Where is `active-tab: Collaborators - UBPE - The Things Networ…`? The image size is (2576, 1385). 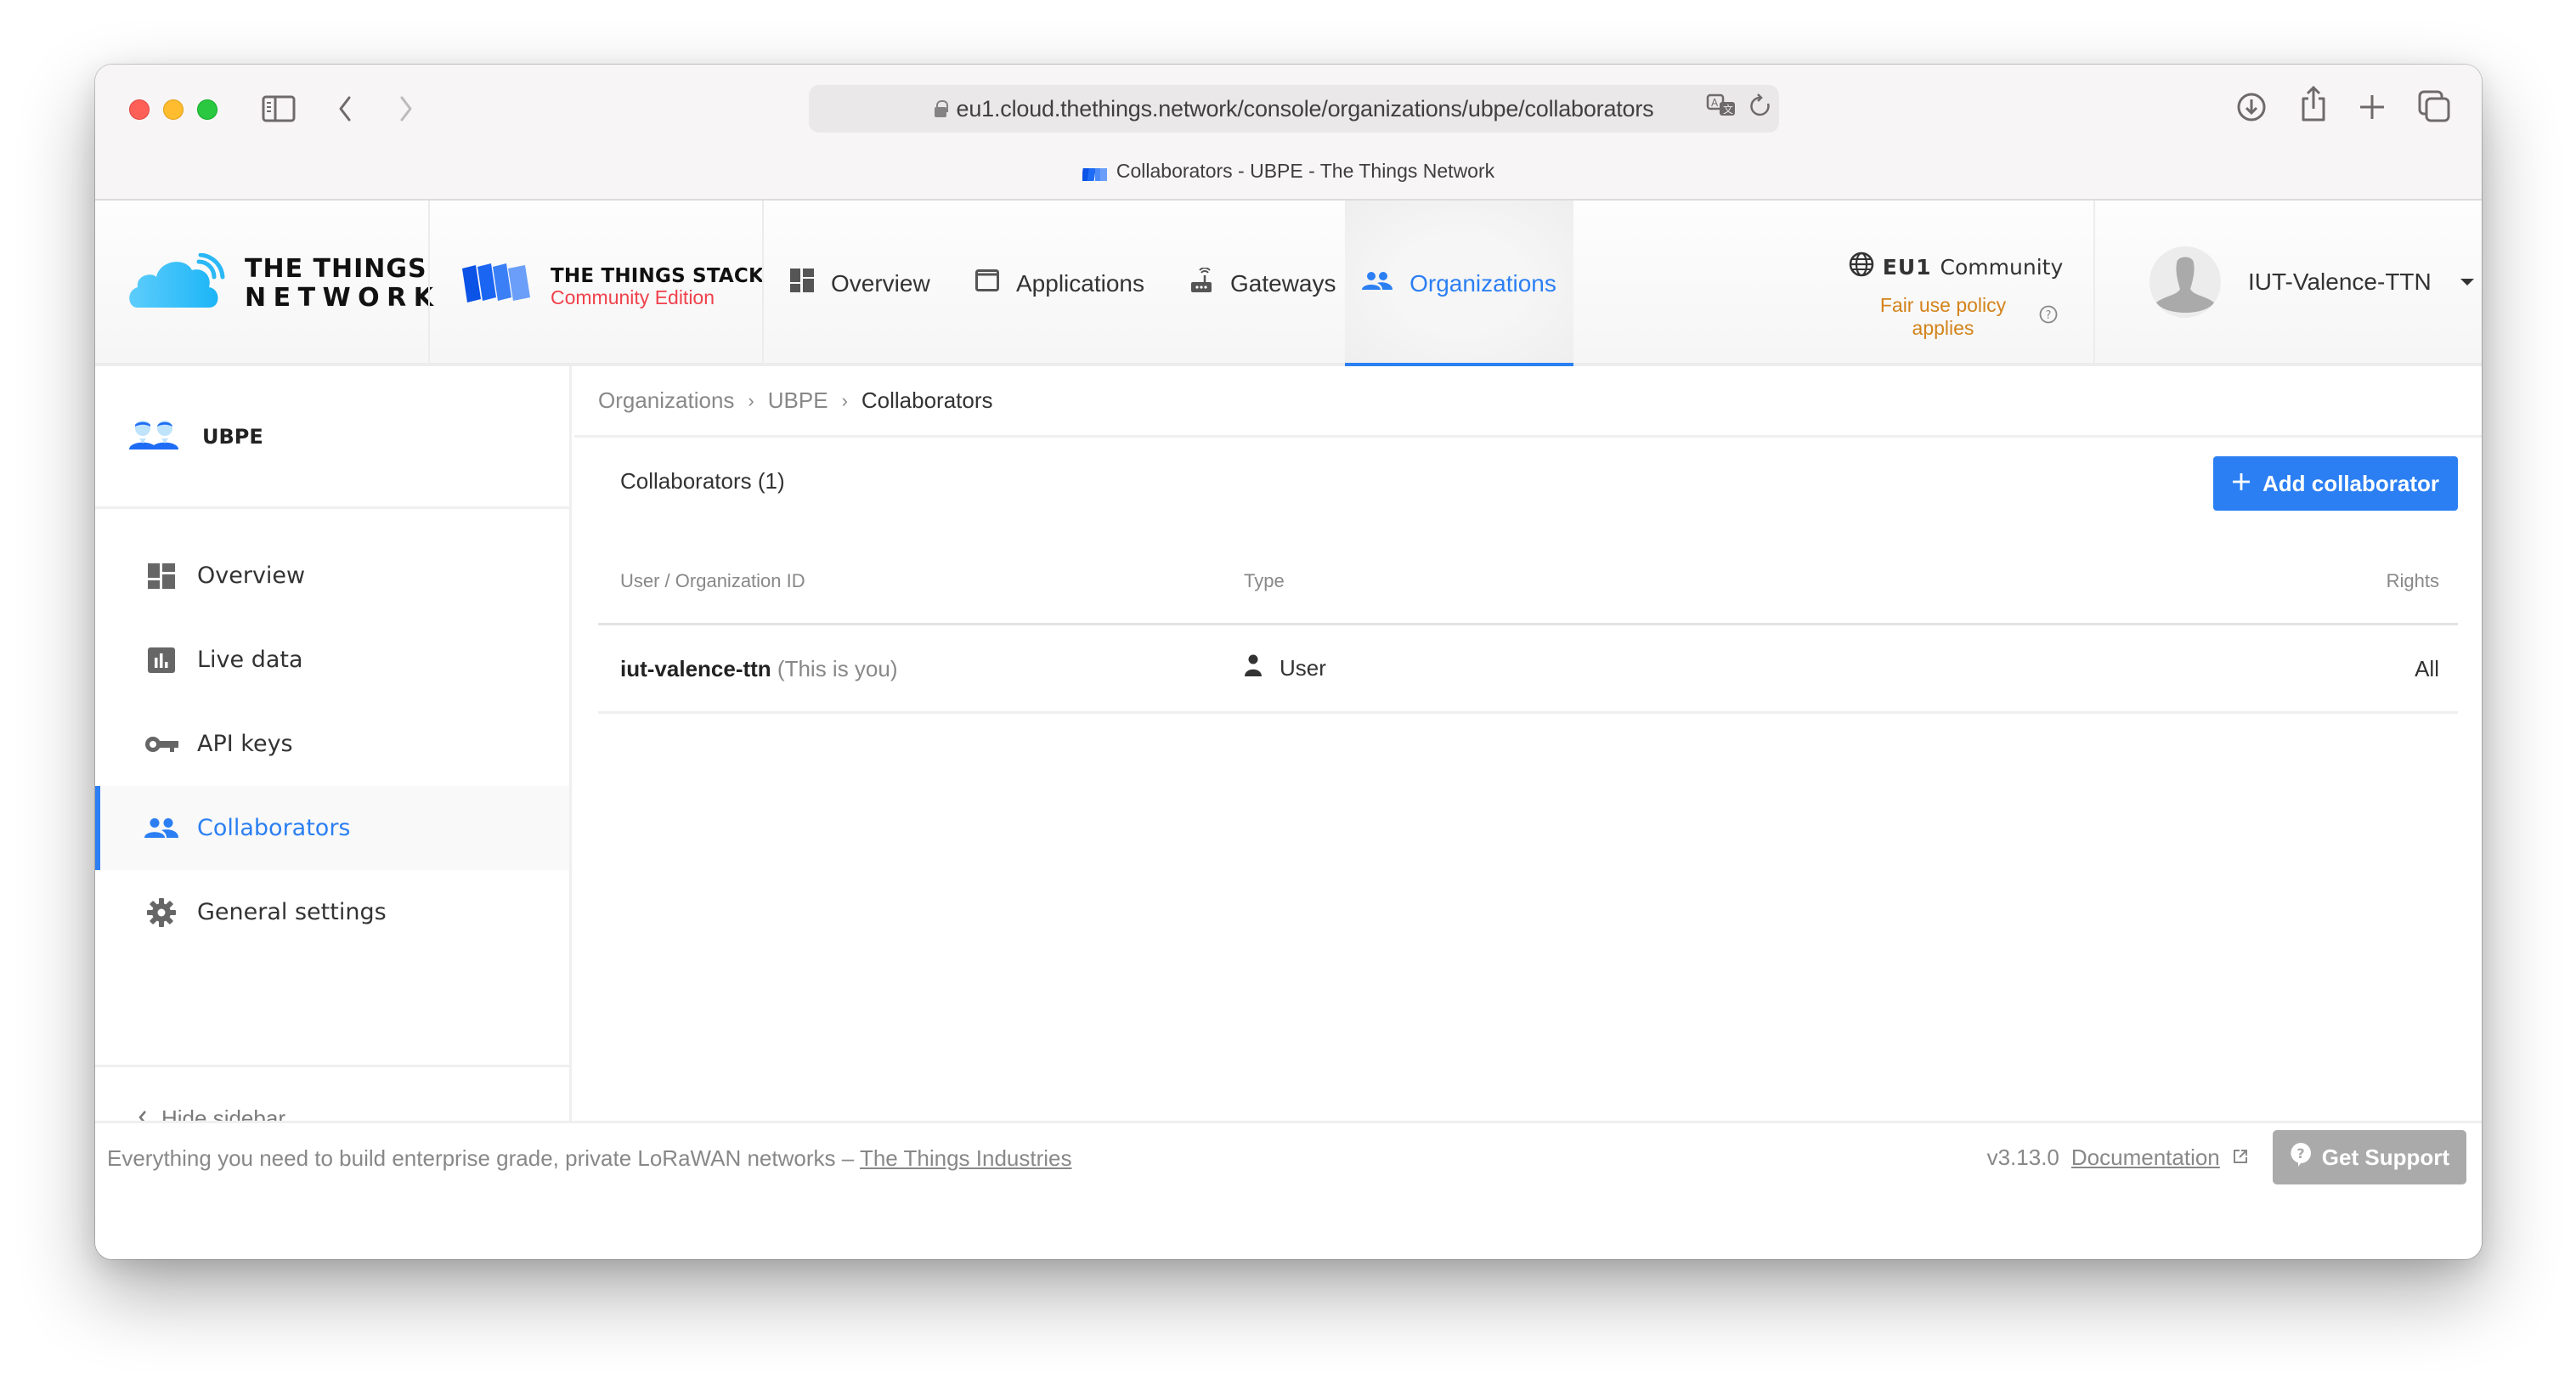 active-tab: Collaborators - UBPE - The Things Networ… is located at coordinates (1289, 171).